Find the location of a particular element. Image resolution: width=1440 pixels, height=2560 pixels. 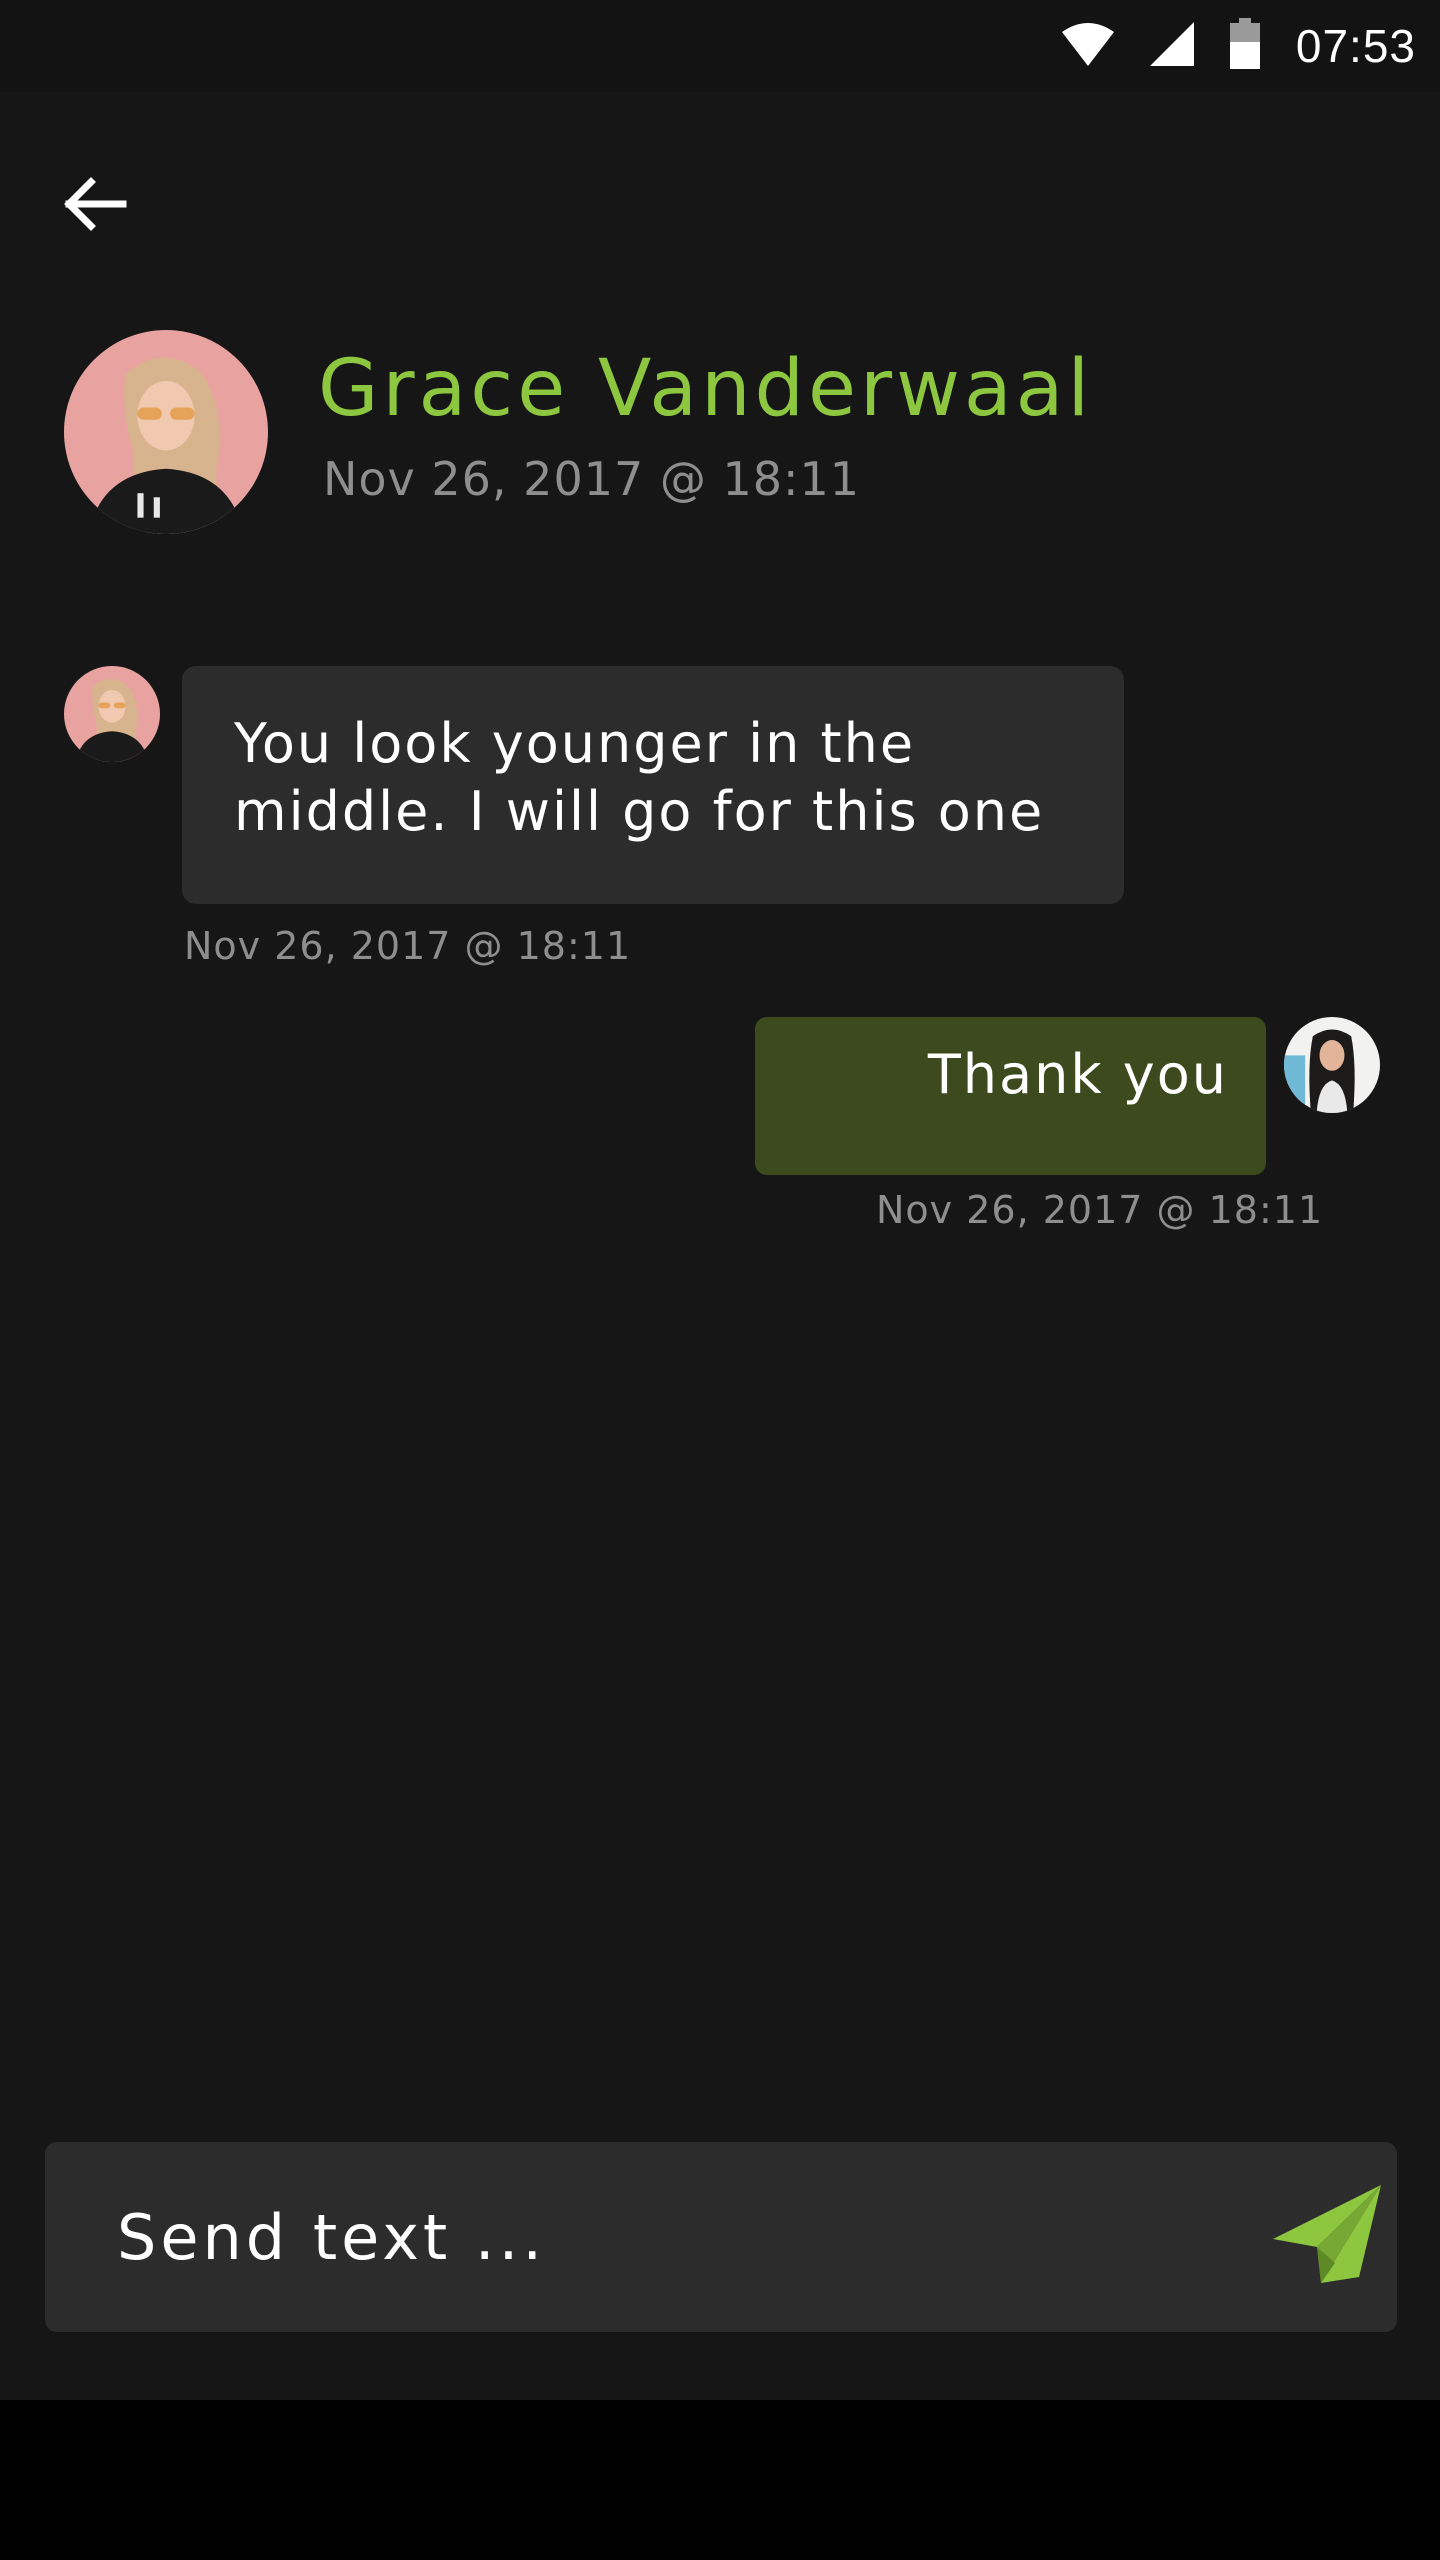

message-input is located at coordinates (667, 2237).